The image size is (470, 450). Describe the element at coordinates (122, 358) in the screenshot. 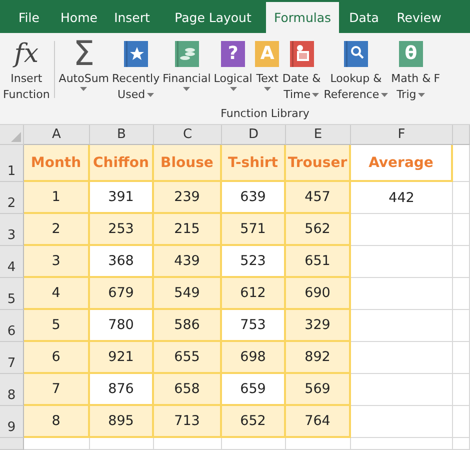

I see `table-cell: 921` at that location.